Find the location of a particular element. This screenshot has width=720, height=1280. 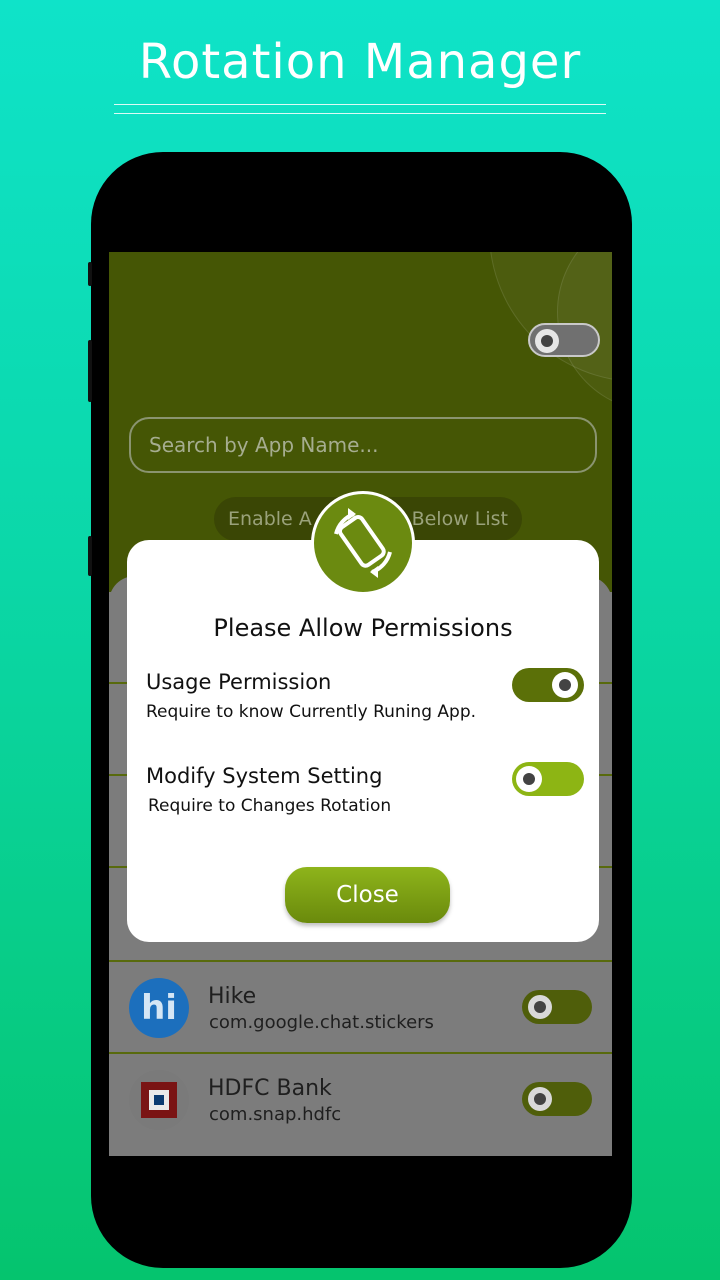

modify-settings-description: Require to Changes Rotation is located at coordinates (270, 806).